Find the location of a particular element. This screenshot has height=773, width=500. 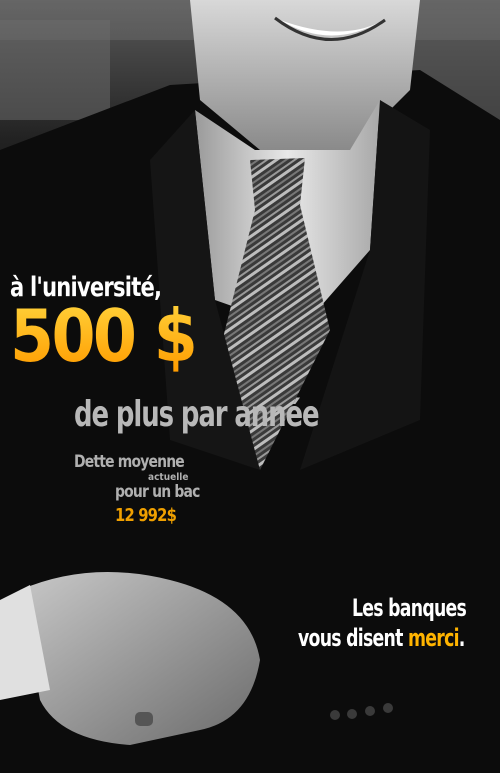

slogan-highlight: merci is located at coordinates (433, 638).